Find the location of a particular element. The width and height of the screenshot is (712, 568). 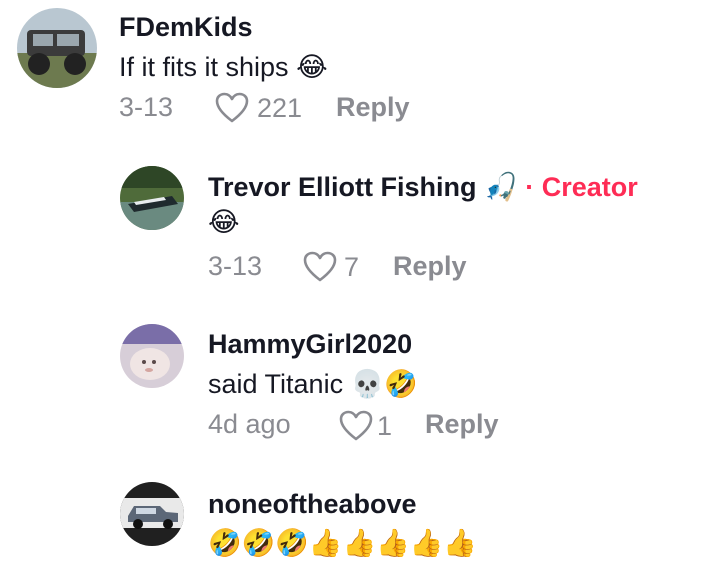

creator-badge: Creator is located at coordinates (589, 187).